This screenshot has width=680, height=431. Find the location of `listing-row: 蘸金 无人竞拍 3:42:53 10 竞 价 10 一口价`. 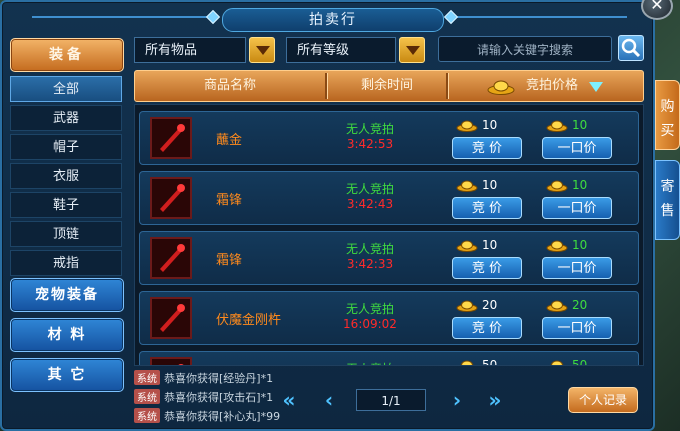

listing-row: 蘸金 无人竞拍 3:42:53 10 竞 价 10 一口价 is located at coordinates (389, 138).